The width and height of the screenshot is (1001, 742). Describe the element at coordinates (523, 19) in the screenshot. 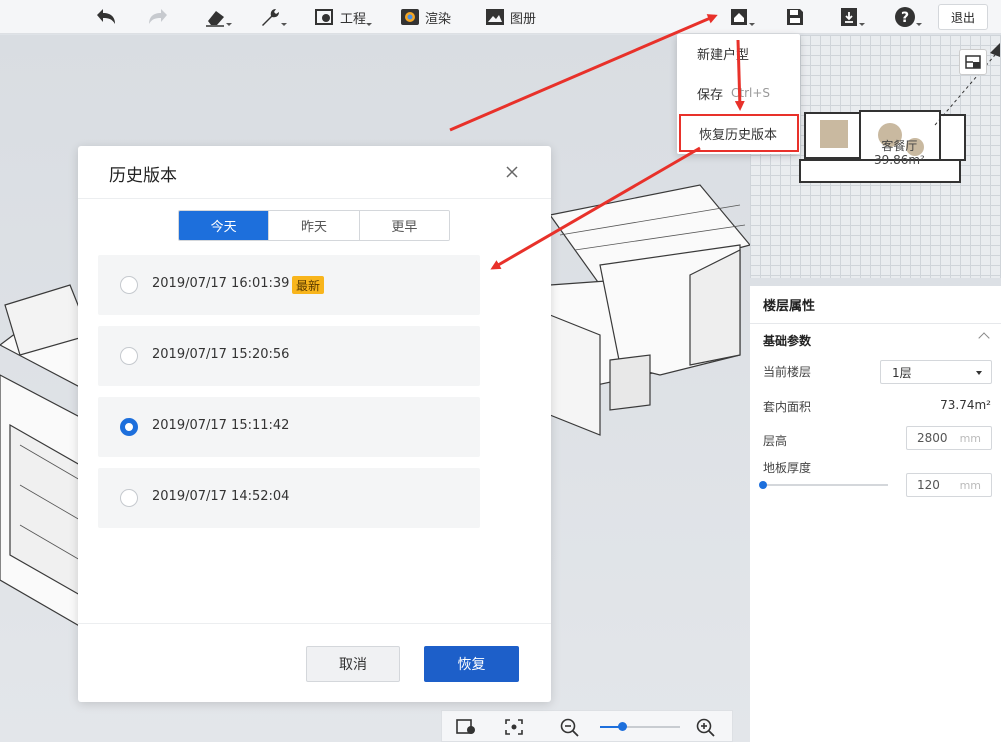

I see `album-label: 图册` at that location.